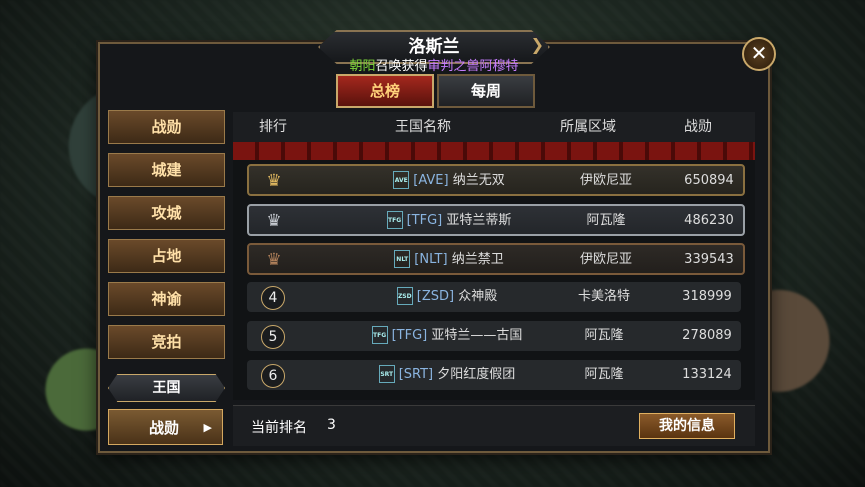 The height and width of the screenshot is (487, 865). I want to click on sidebar-item-build: 城建, so click(166, 170).